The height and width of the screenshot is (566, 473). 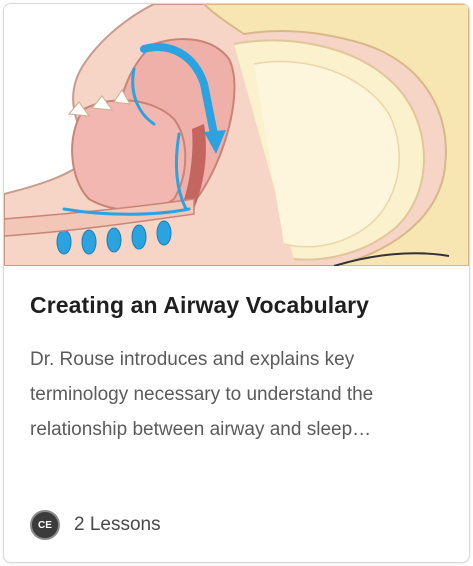 I want to click on ce-badge-text: CE, so click(x=45, y=525).